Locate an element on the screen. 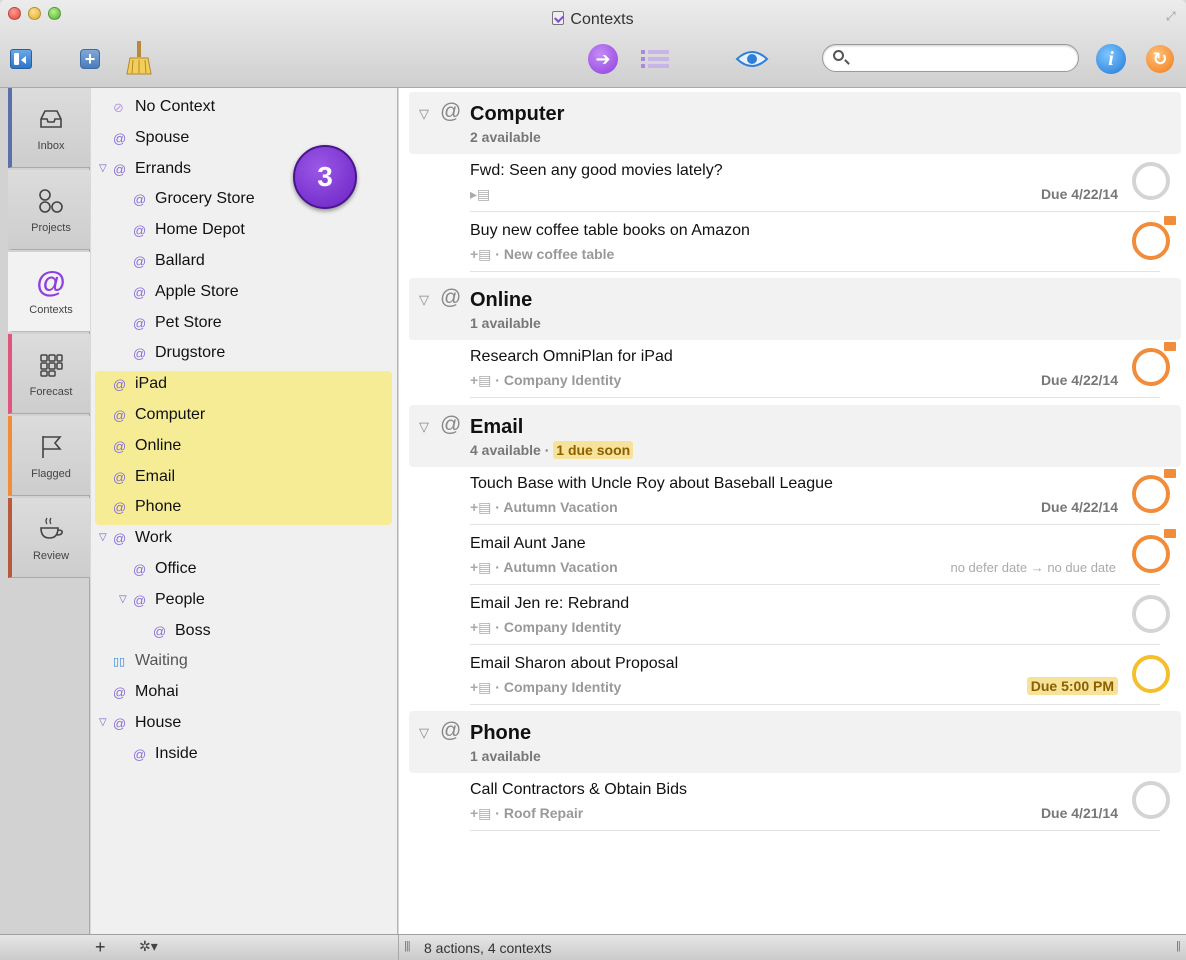 This screenshot has width=1186, height=960. gear-menu-icon: ✲▾ is located at coordinates (148, 946).